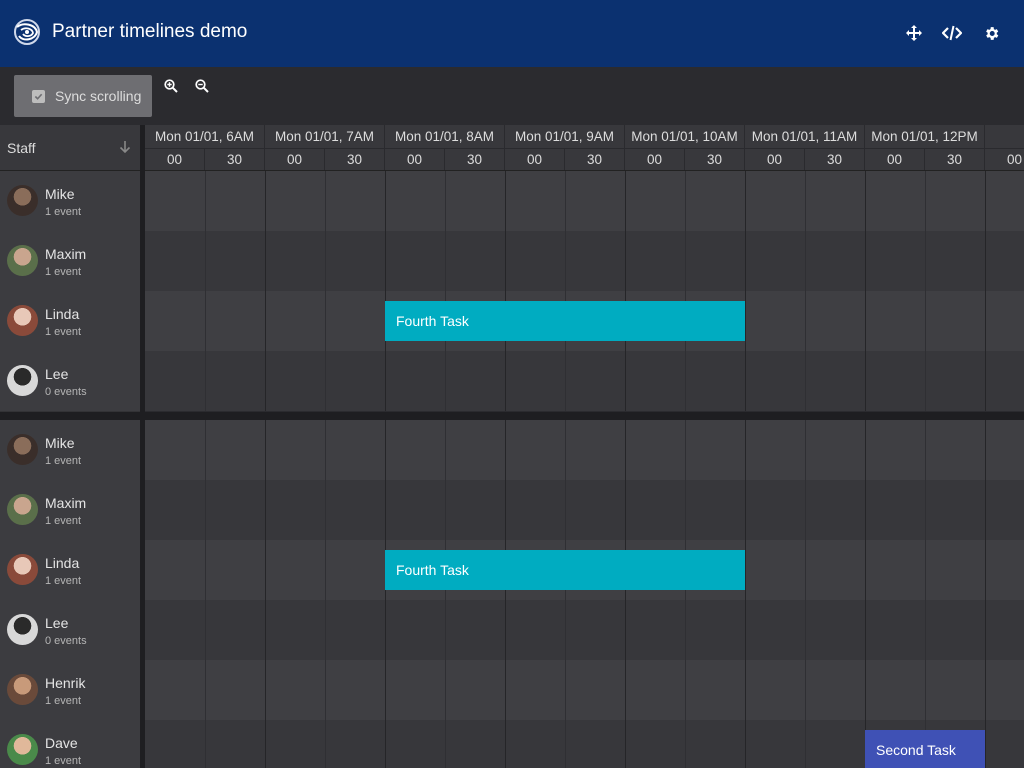  Describe the element at coordinates (125, 147) in the screenshot. I see `sort-arrow-down-icon` at that location.